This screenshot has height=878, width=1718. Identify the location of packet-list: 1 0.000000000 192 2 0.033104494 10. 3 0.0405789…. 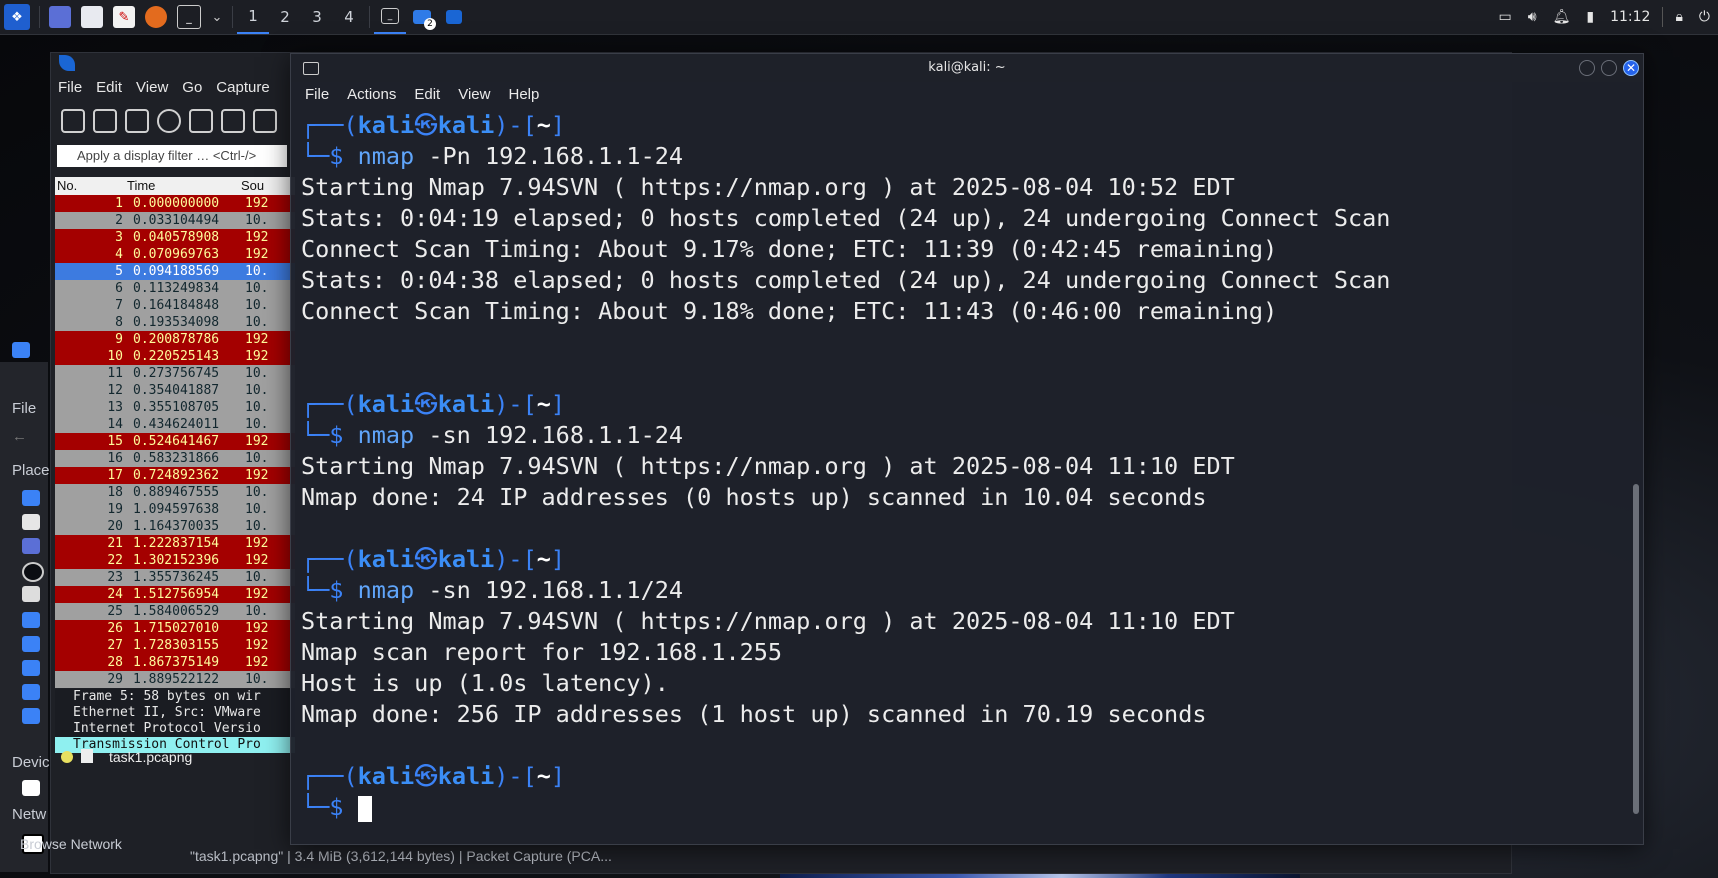
(175, 441).